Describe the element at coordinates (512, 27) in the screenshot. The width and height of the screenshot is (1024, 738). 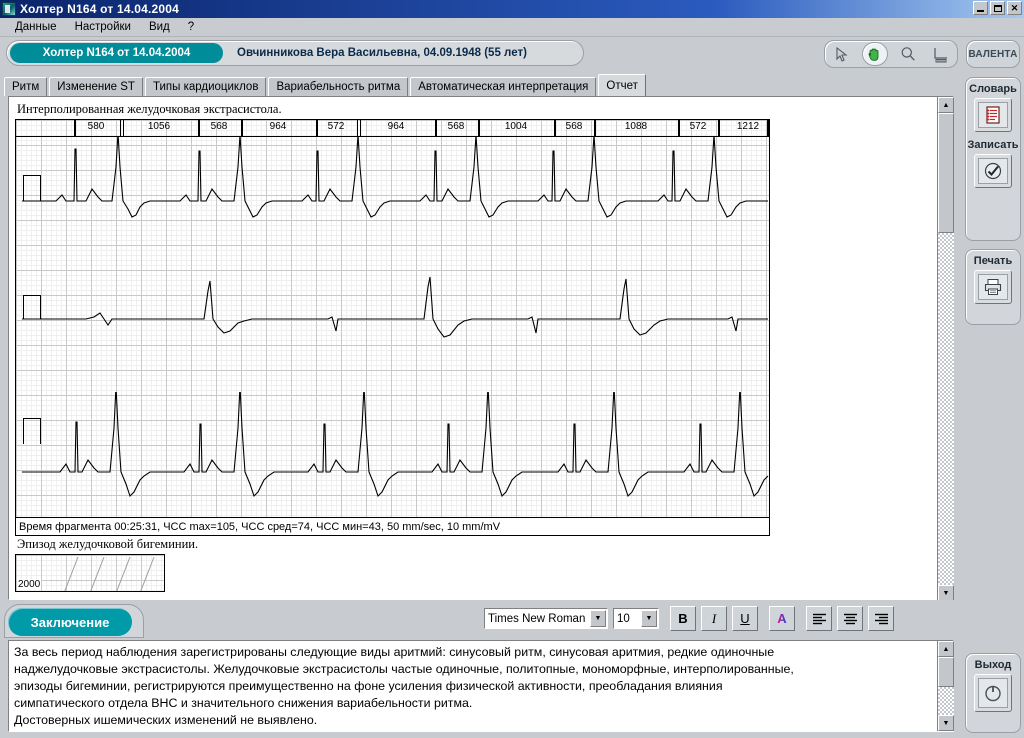
I see `menu-bar: Данные Настройки Вид ?` at that location.